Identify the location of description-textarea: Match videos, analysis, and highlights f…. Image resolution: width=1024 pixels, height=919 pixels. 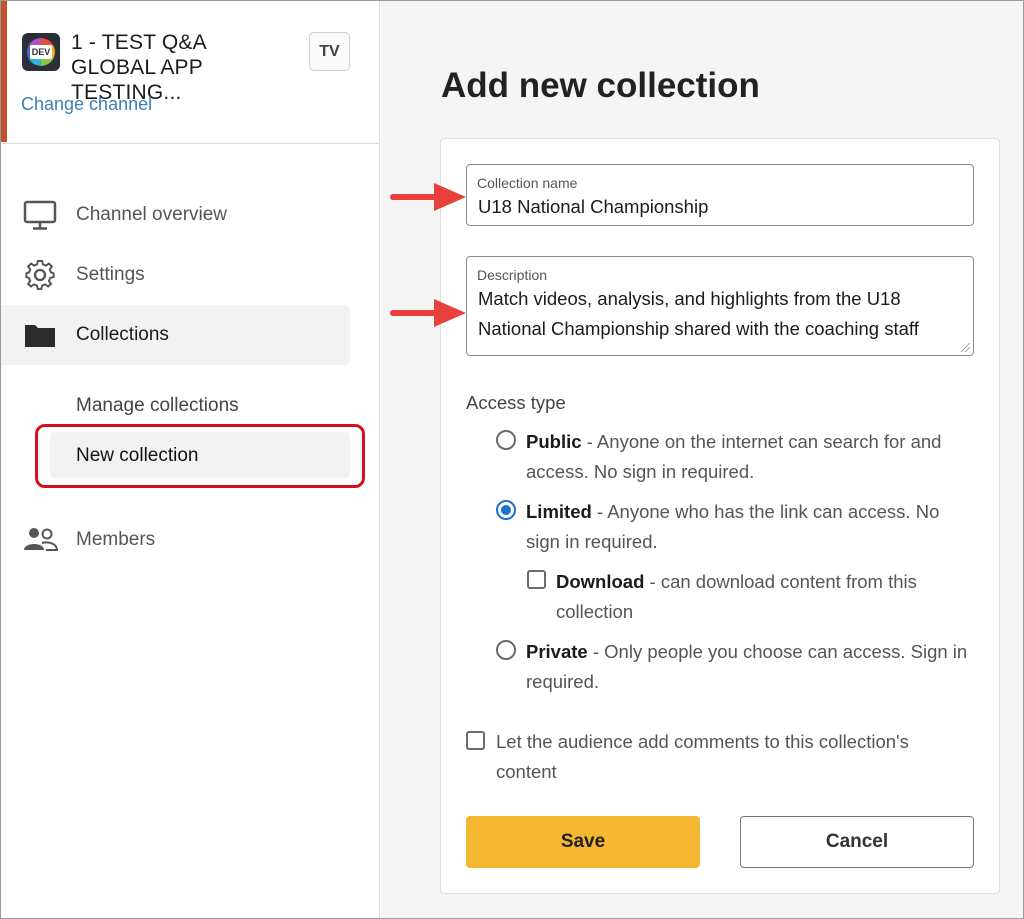
(722, 314).